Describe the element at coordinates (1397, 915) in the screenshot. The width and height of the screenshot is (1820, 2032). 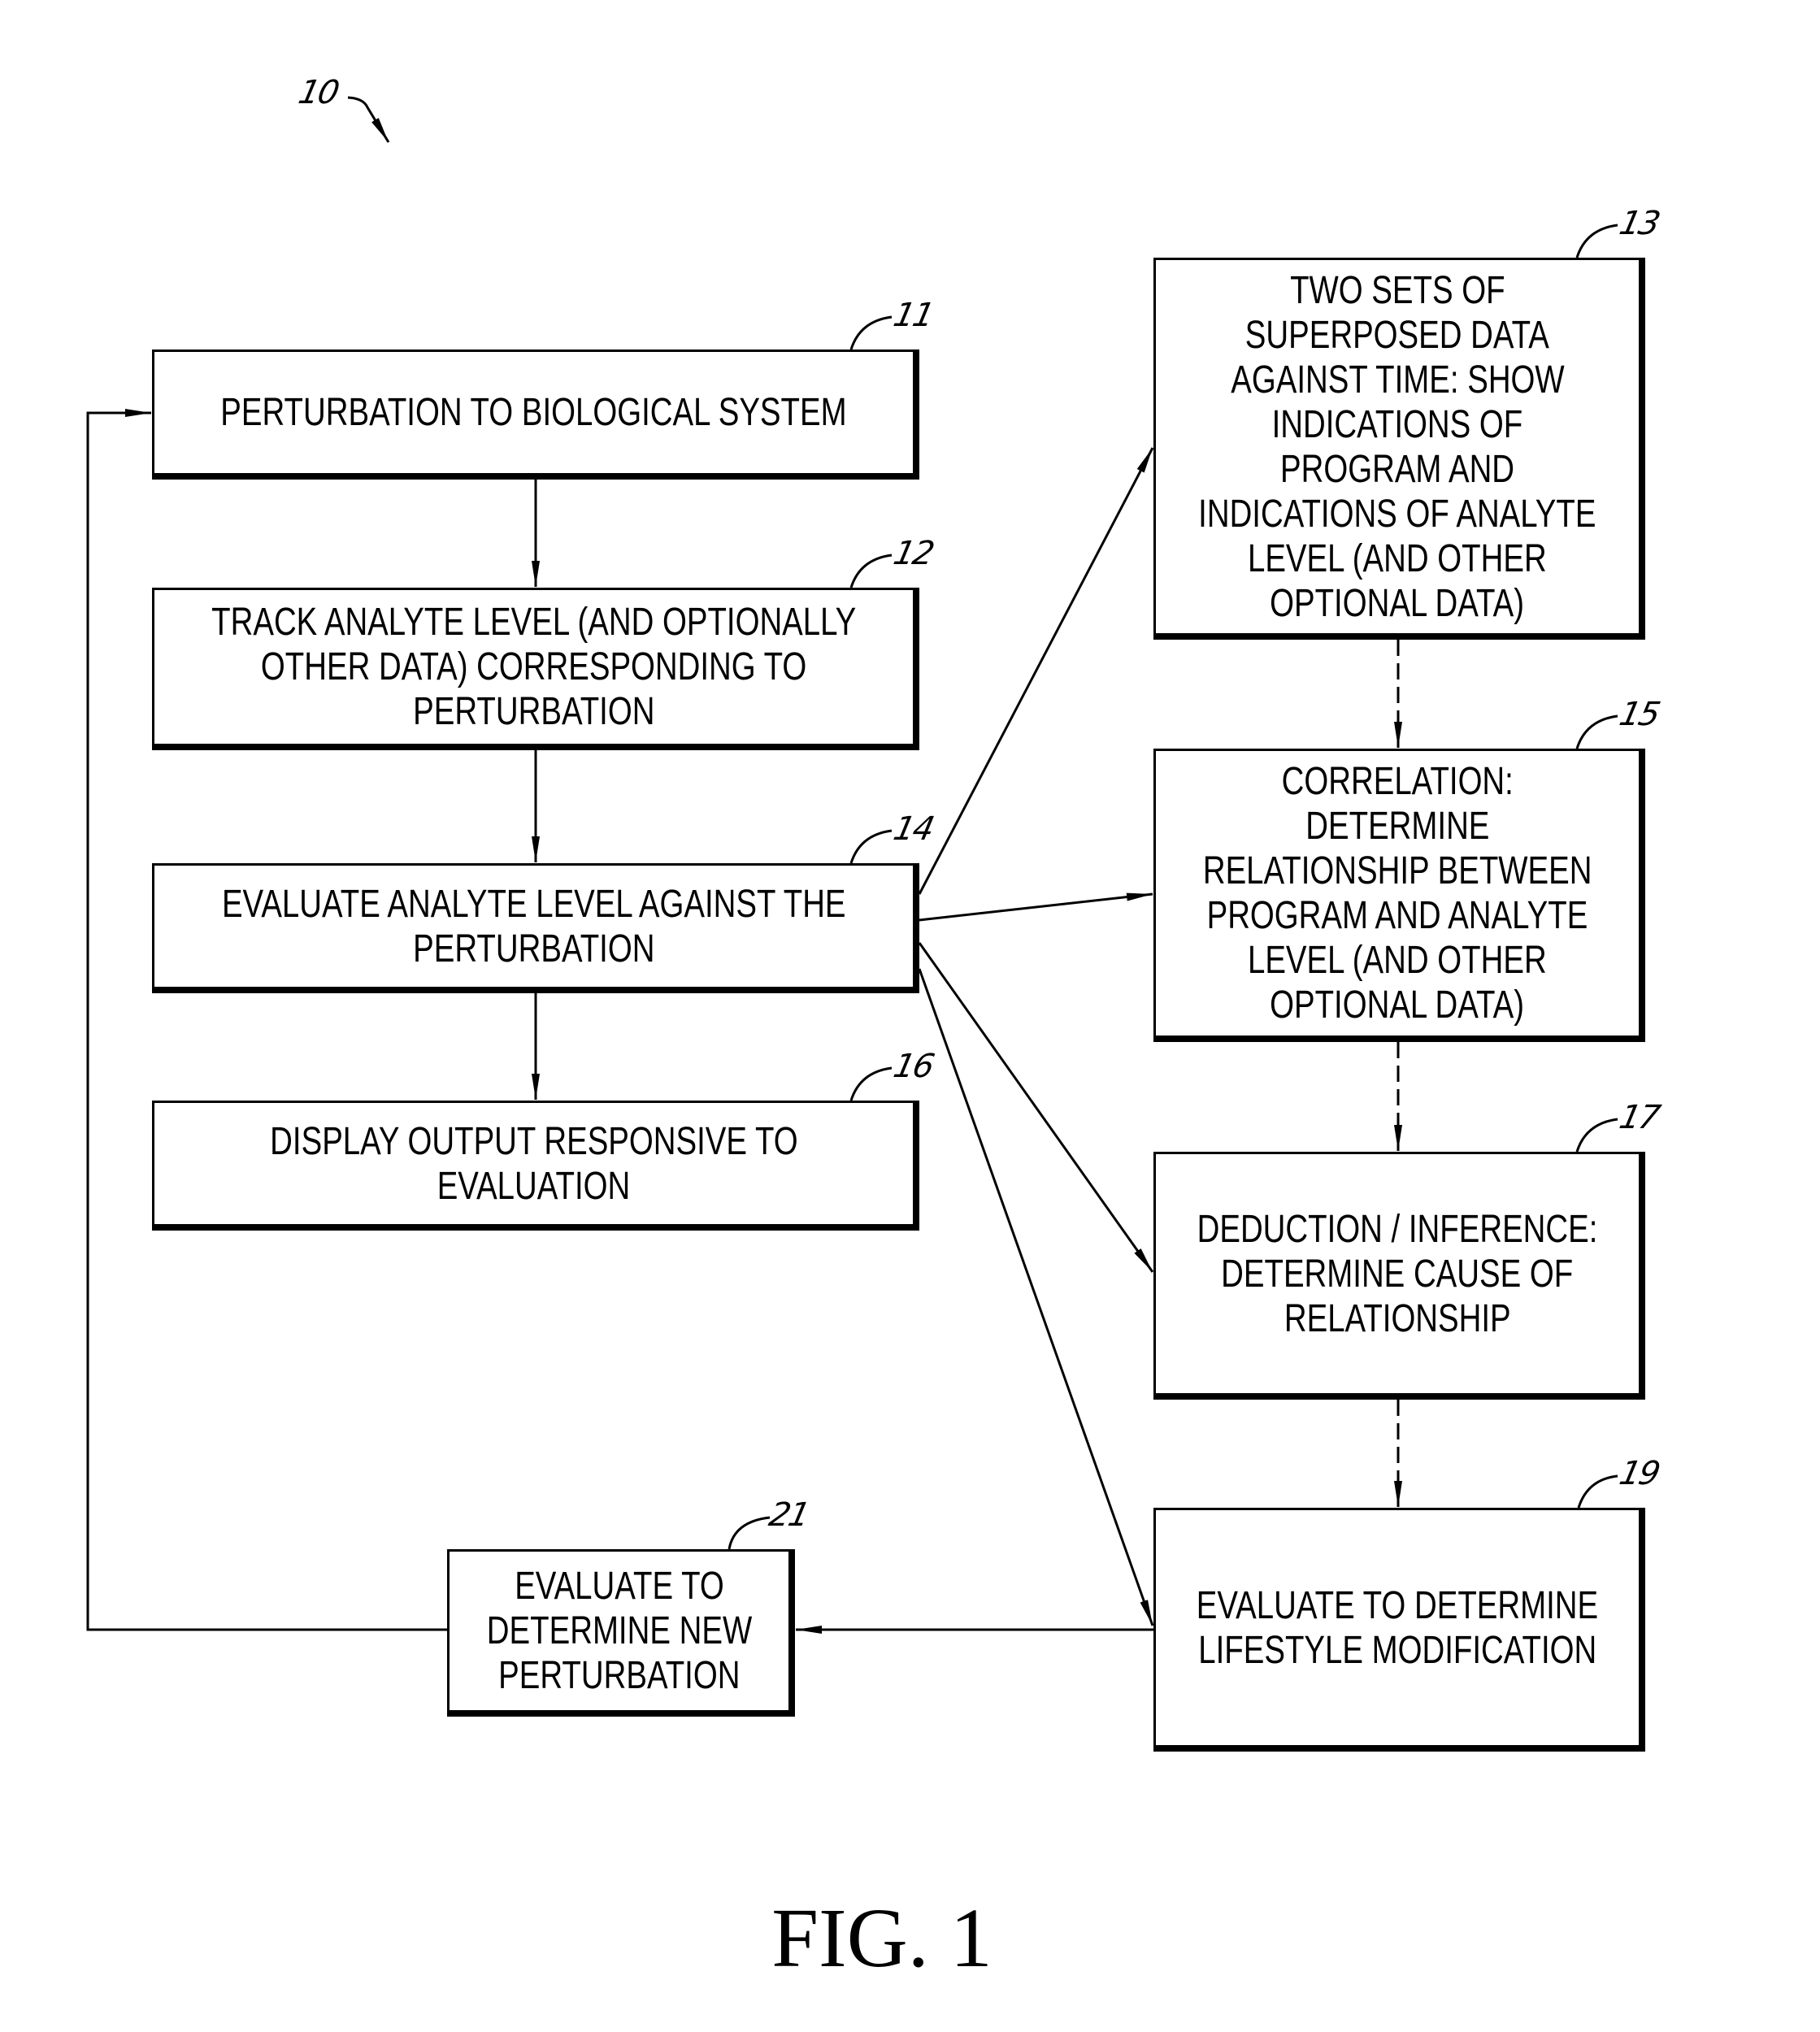
I see `step-text-line: PROGRAM AND ANALYTE` at that location.